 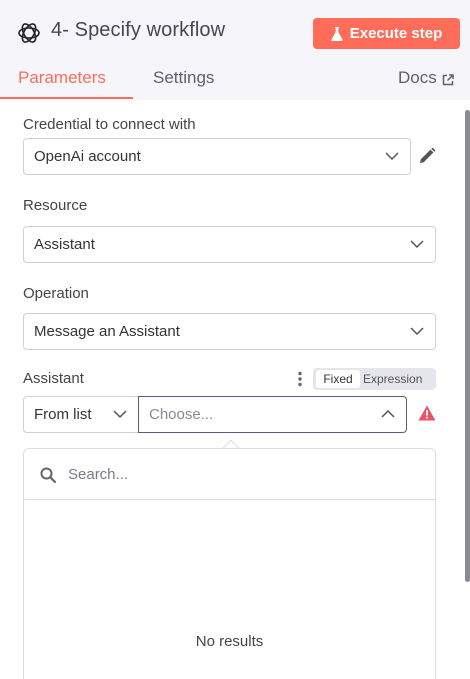 I want to click on docs-label: Docs, so click(x=417, y=77).